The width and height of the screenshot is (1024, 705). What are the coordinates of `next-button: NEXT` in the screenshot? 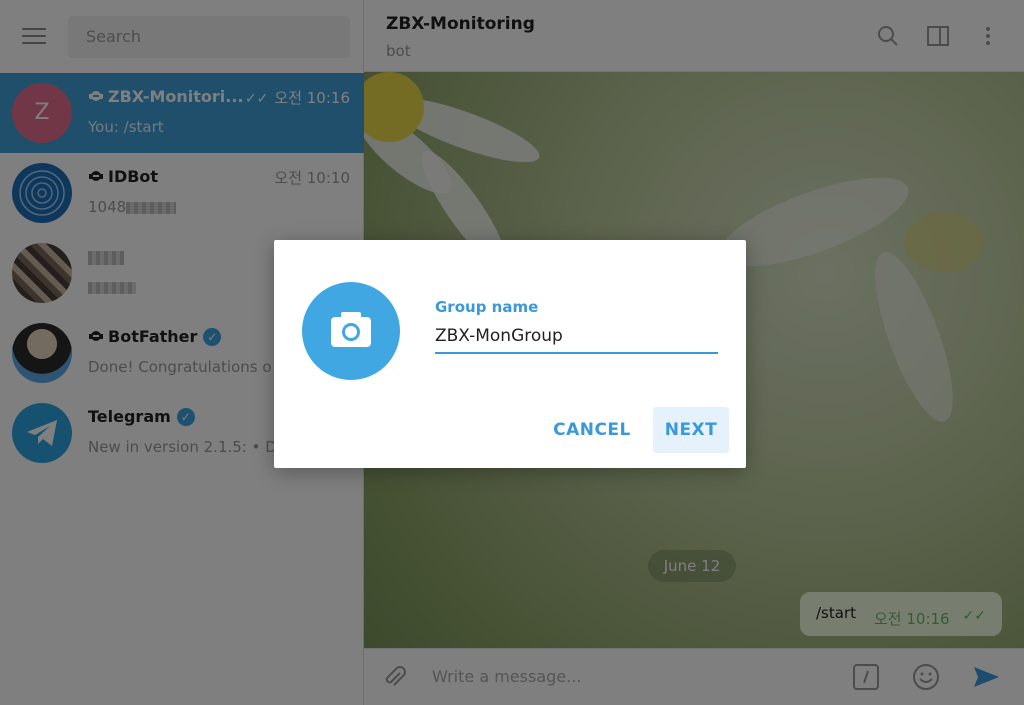 It's located at (691, 430).